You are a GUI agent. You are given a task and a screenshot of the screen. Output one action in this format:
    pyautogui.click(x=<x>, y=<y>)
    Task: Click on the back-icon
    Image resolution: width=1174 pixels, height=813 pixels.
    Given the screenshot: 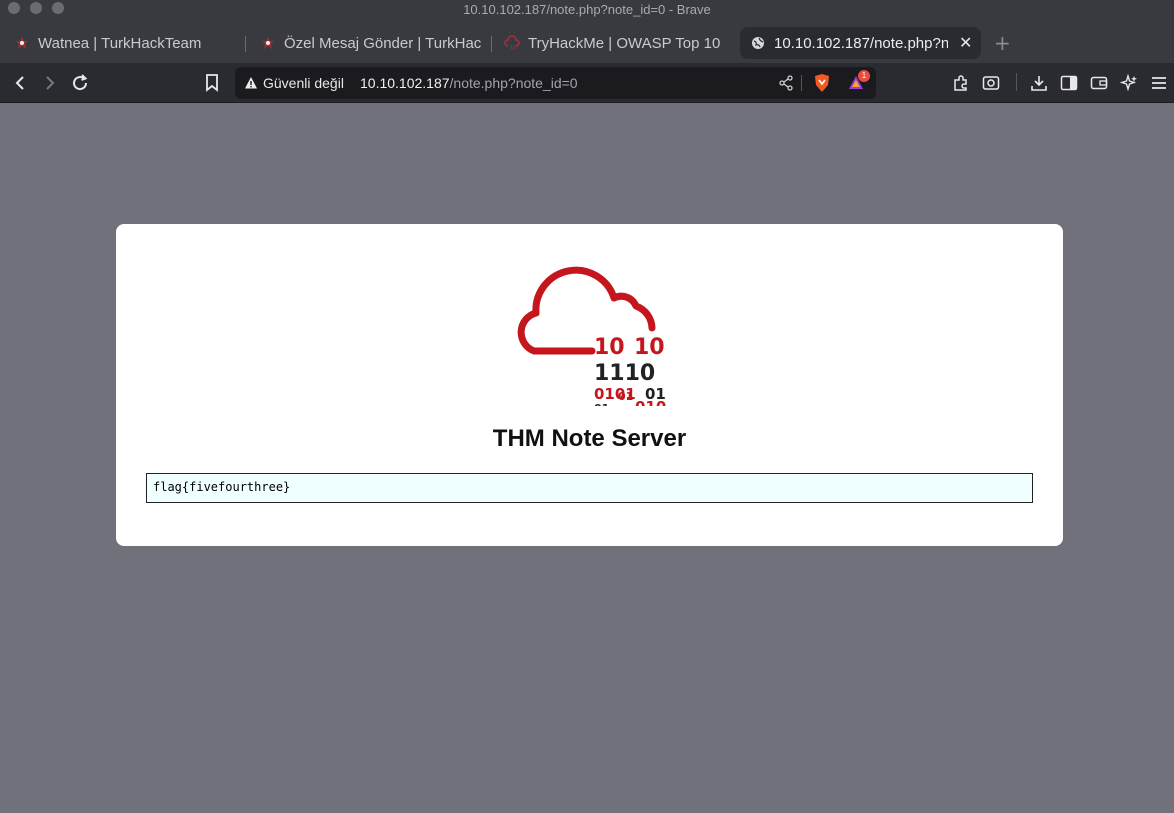 What is the action you would take?
    pyautogui.click(x=20, y=83)
    